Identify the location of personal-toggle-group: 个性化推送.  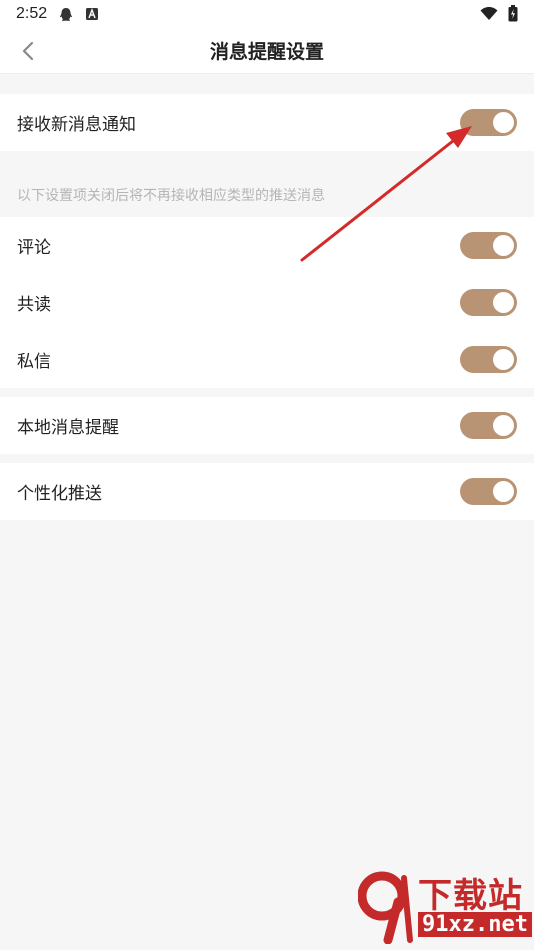
(267, 491).